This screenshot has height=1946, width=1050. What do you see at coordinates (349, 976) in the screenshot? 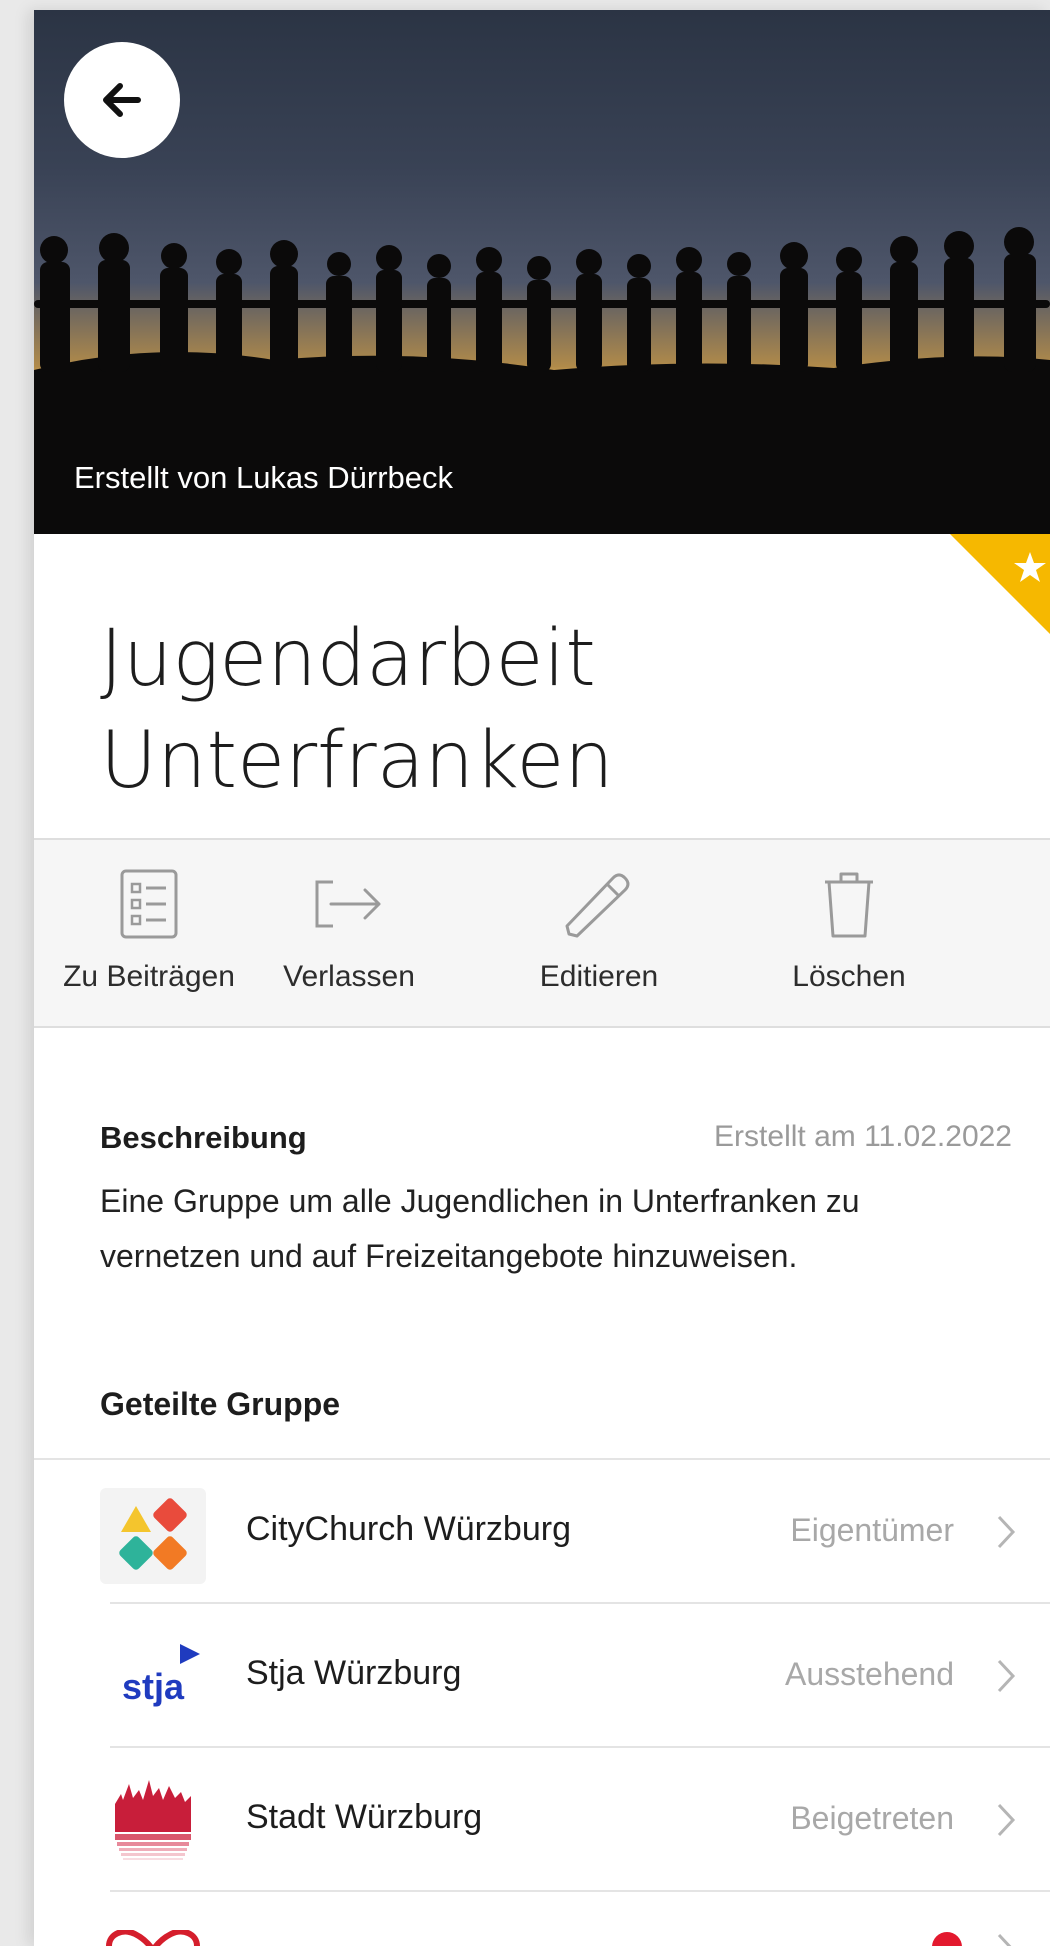
I see `leave-label: Verlassen` at bounding box center [349, 976].